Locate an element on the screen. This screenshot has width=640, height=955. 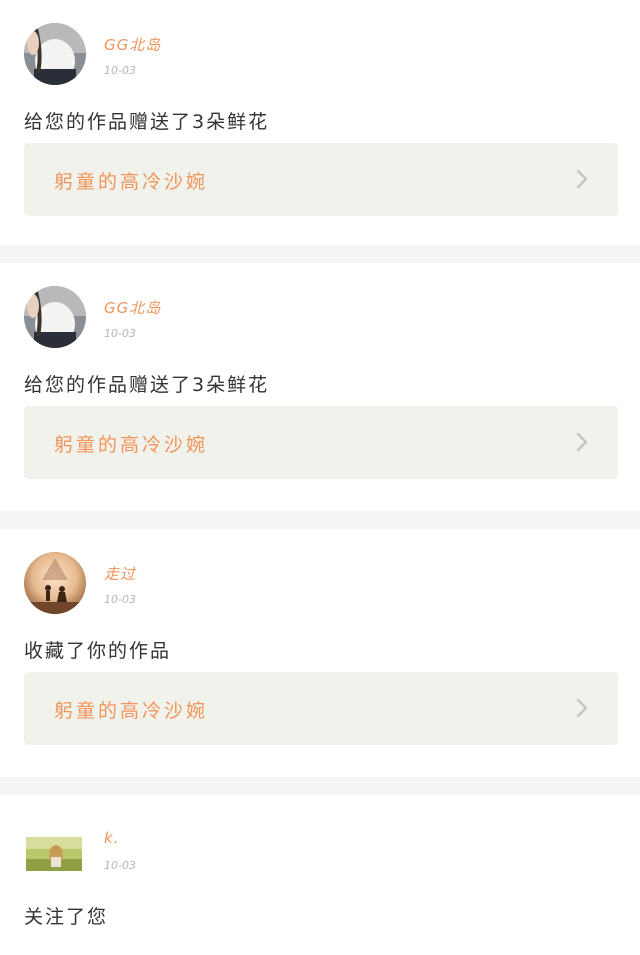
username: 走过 is located at coordinates (120, 573).